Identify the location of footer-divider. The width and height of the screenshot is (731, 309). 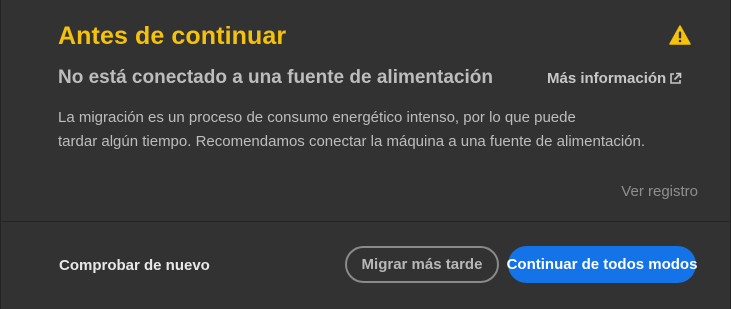
(365, 221).